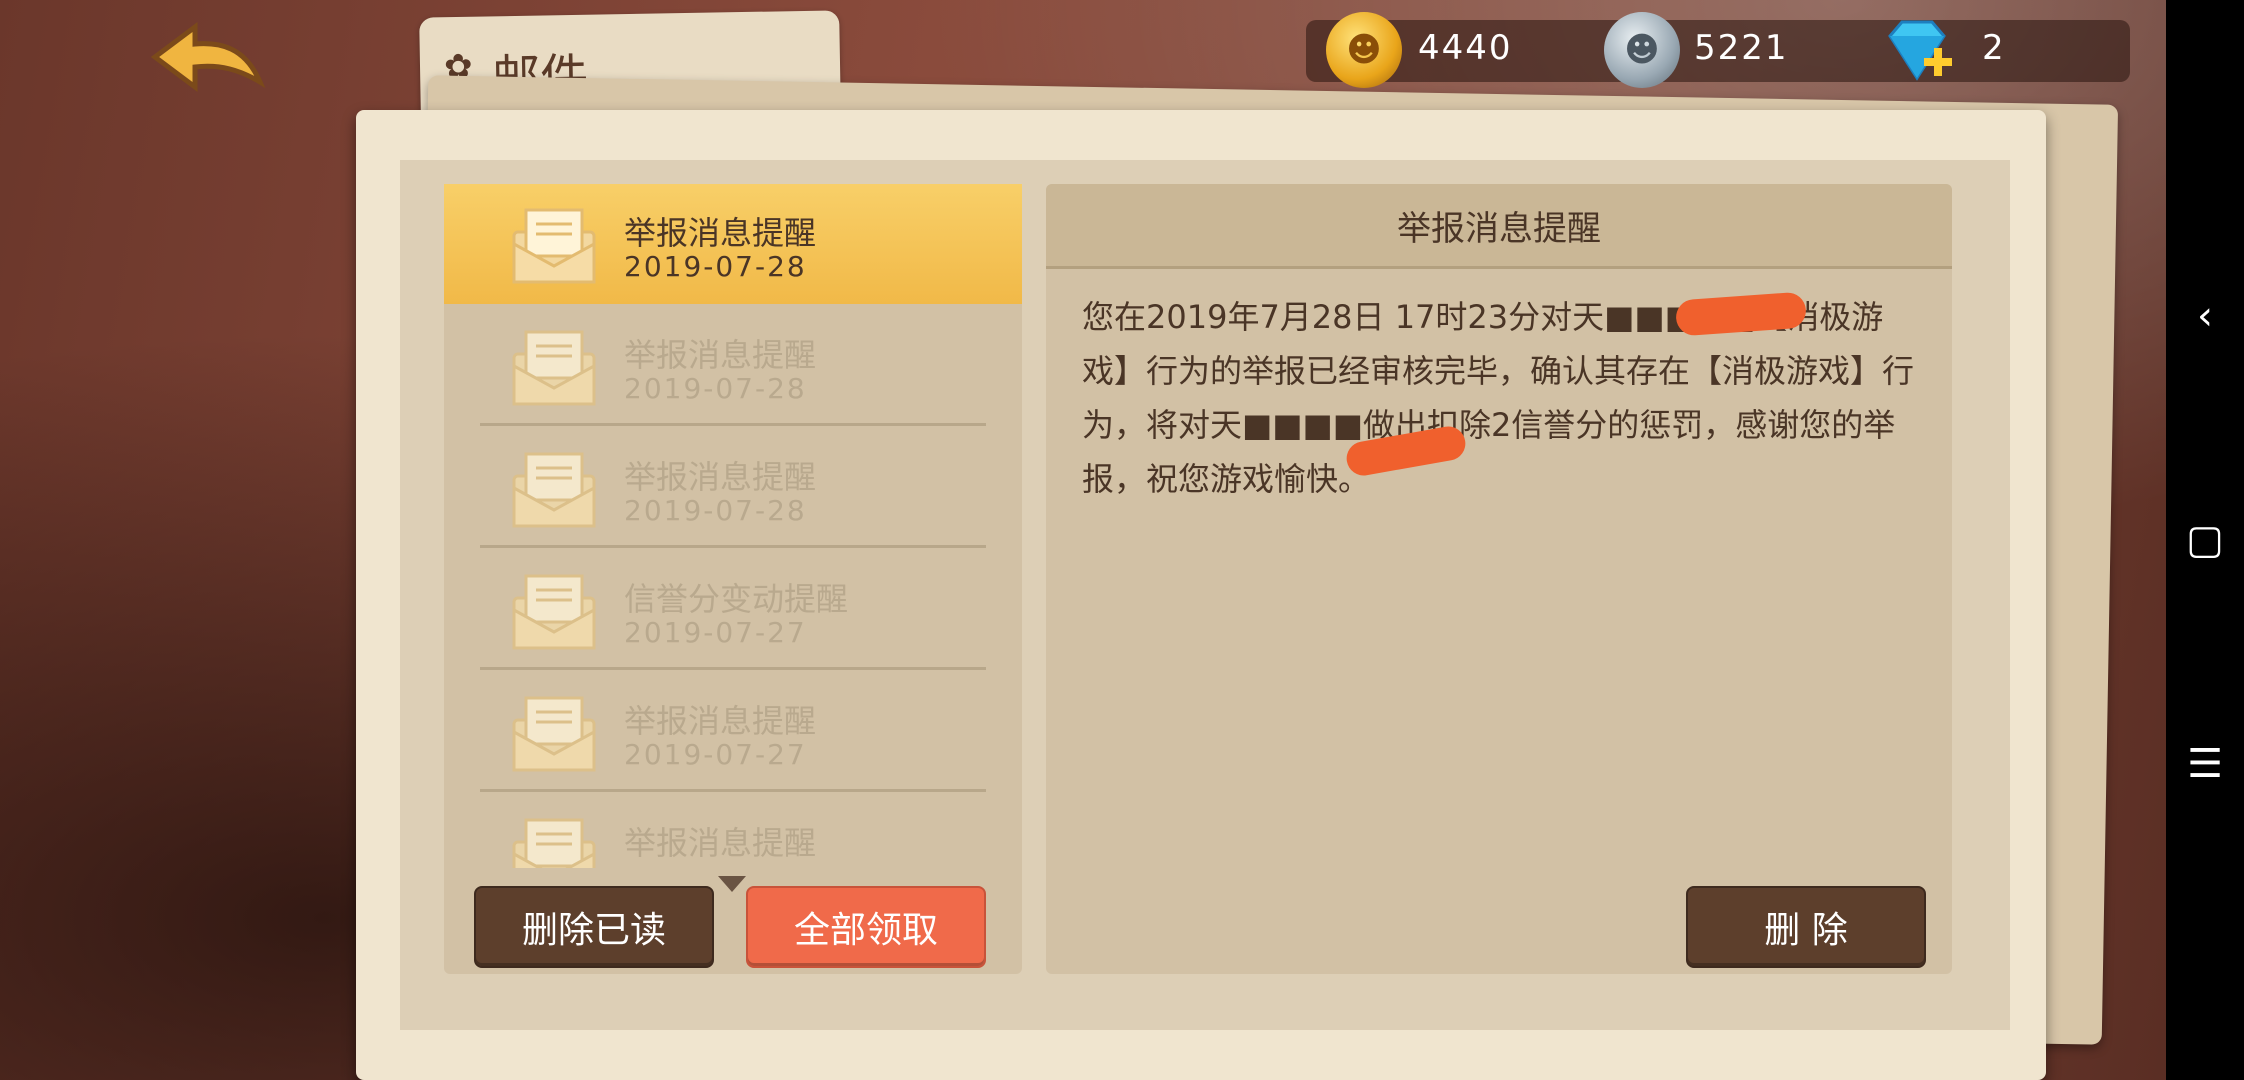 Image resolution: width=2244 pixels, height=1080 pixels. I want to click on mail-item: 信誉分变动提醒 2019-07-27, so click(733, 610).